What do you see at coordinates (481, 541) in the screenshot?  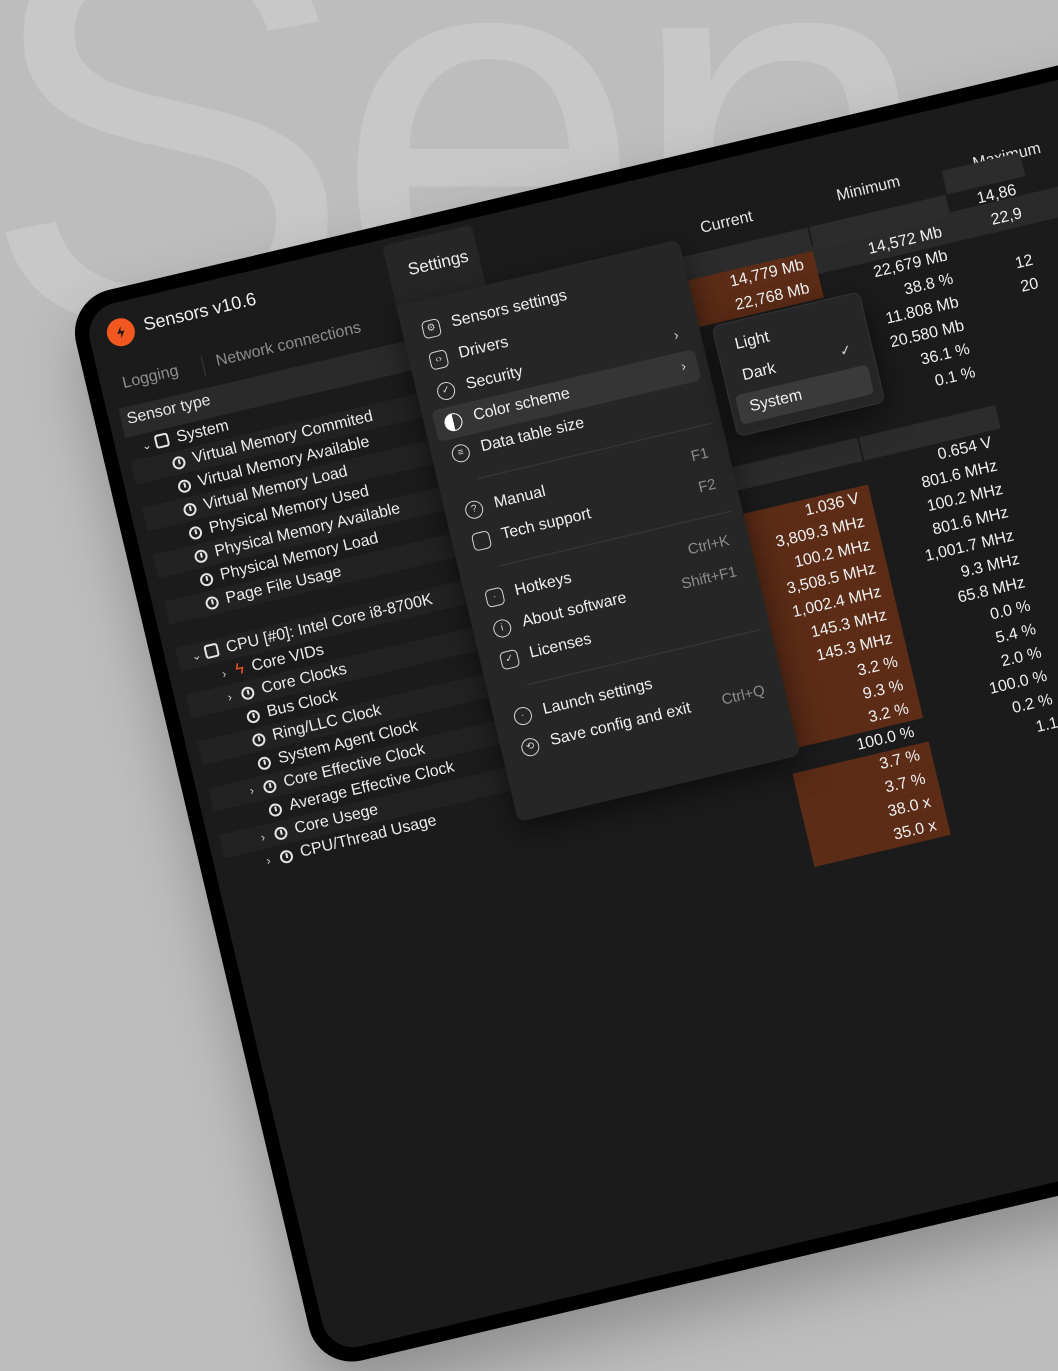 I see `chat-icon` at bounding box center [481, 541].